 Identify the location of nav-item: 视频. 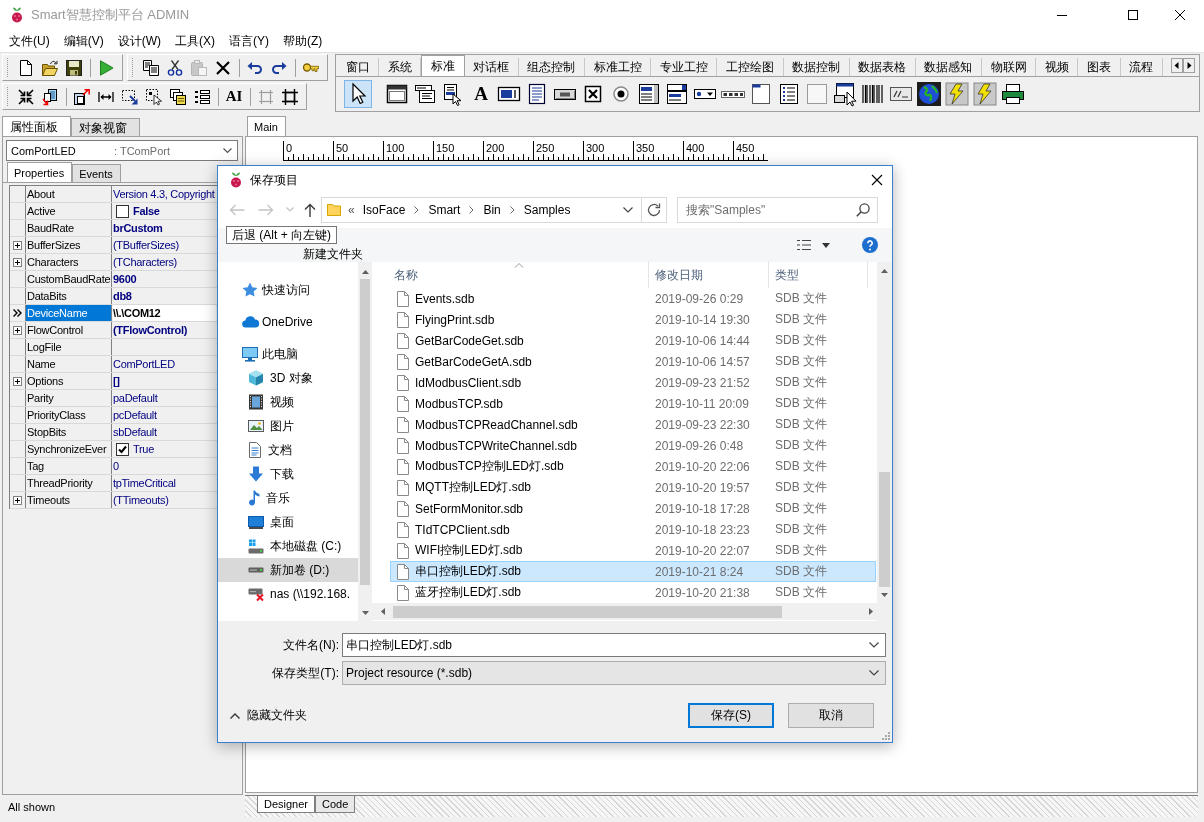
(288, 402).